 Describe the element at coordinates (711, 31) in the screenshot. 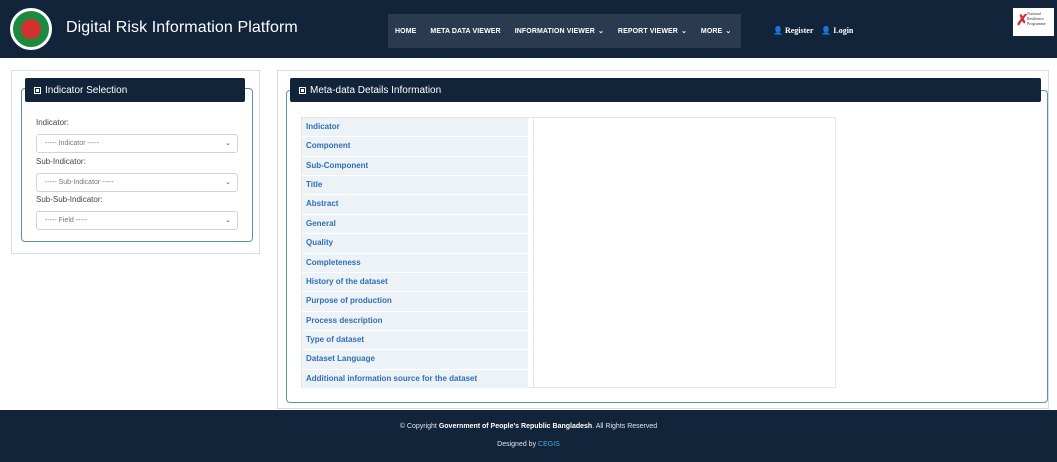

I see `nav-more-label: MORE` at that location.